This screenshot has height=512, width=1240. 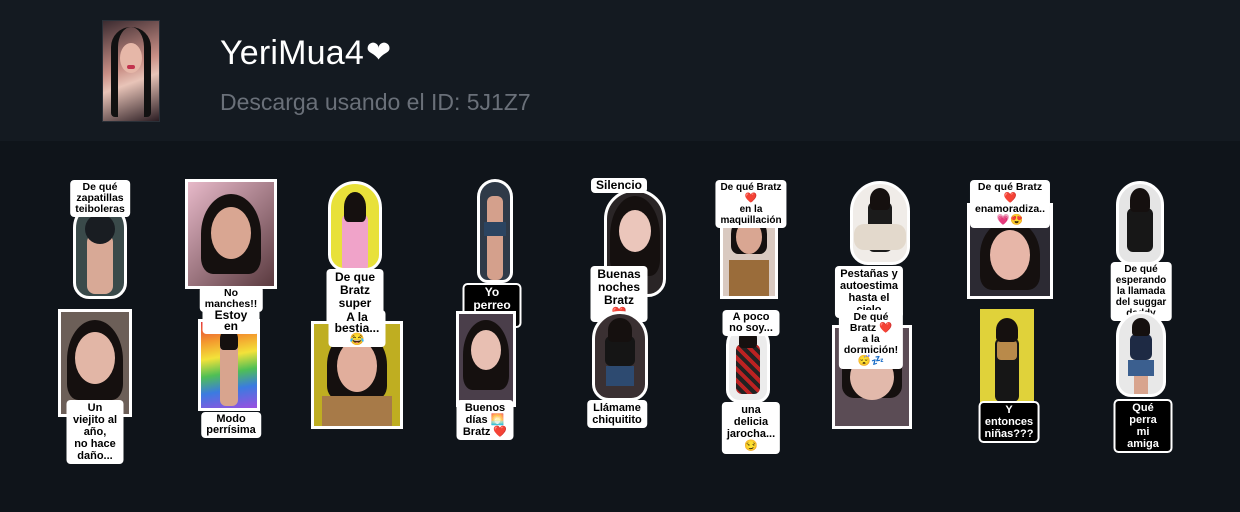 I want to click on sticker-item: Estoy en Modo perrísima, so click(x=231, y=373).